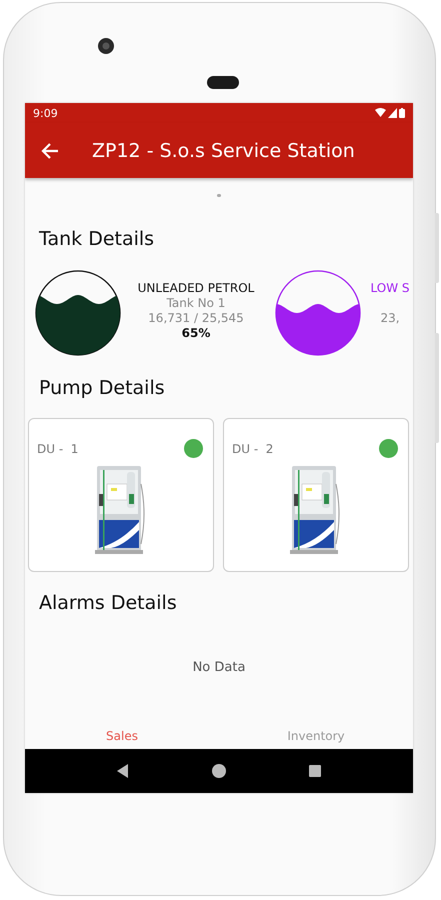 The image size is (441, 900). I want to click on scroll-indicator, so click(219, 195).